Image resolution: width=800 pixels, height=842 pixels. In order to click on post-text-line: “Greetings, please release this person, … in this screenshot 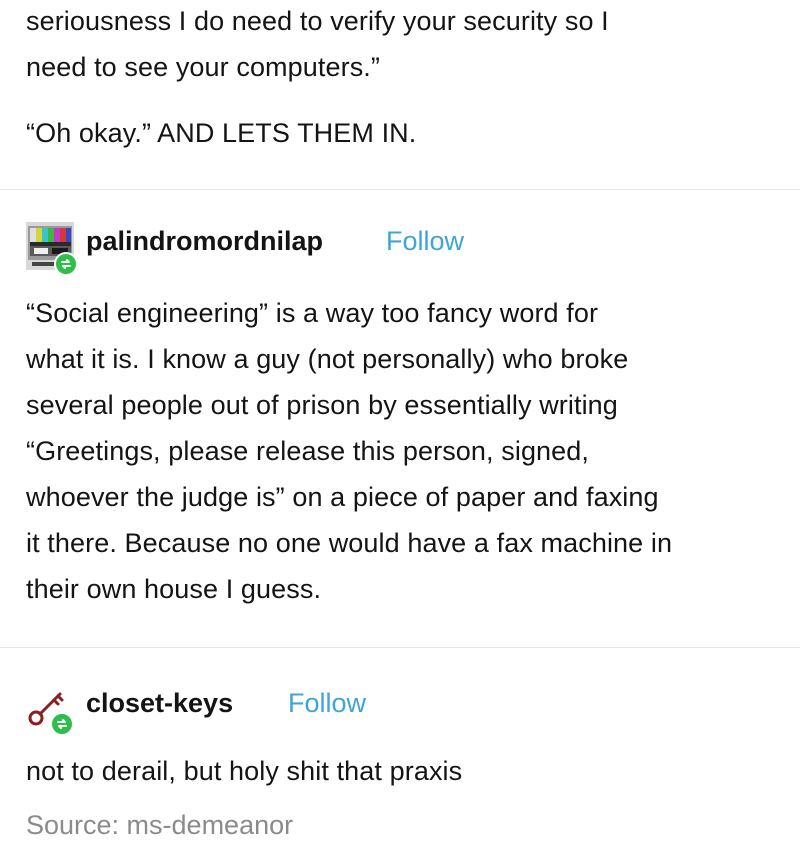, I will do `click(308, 451)`.